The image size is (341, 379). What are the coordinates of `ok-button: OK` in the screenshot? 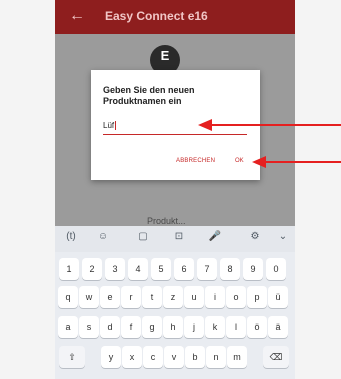 It's located at (239, 161).